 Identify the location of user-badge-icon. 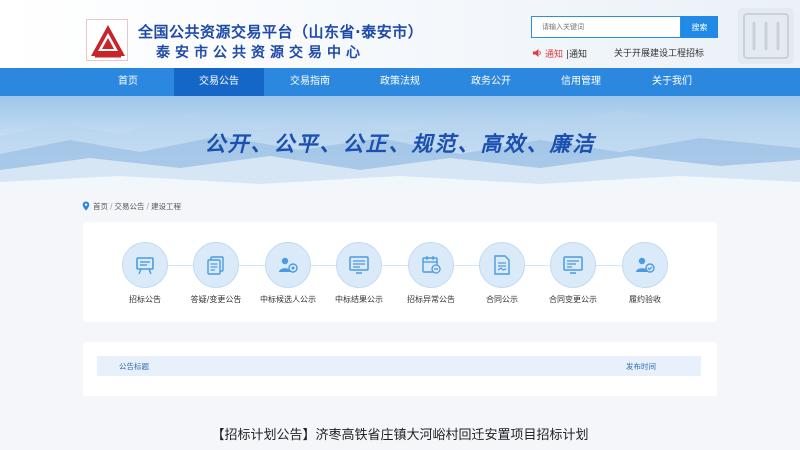
(288, 265).